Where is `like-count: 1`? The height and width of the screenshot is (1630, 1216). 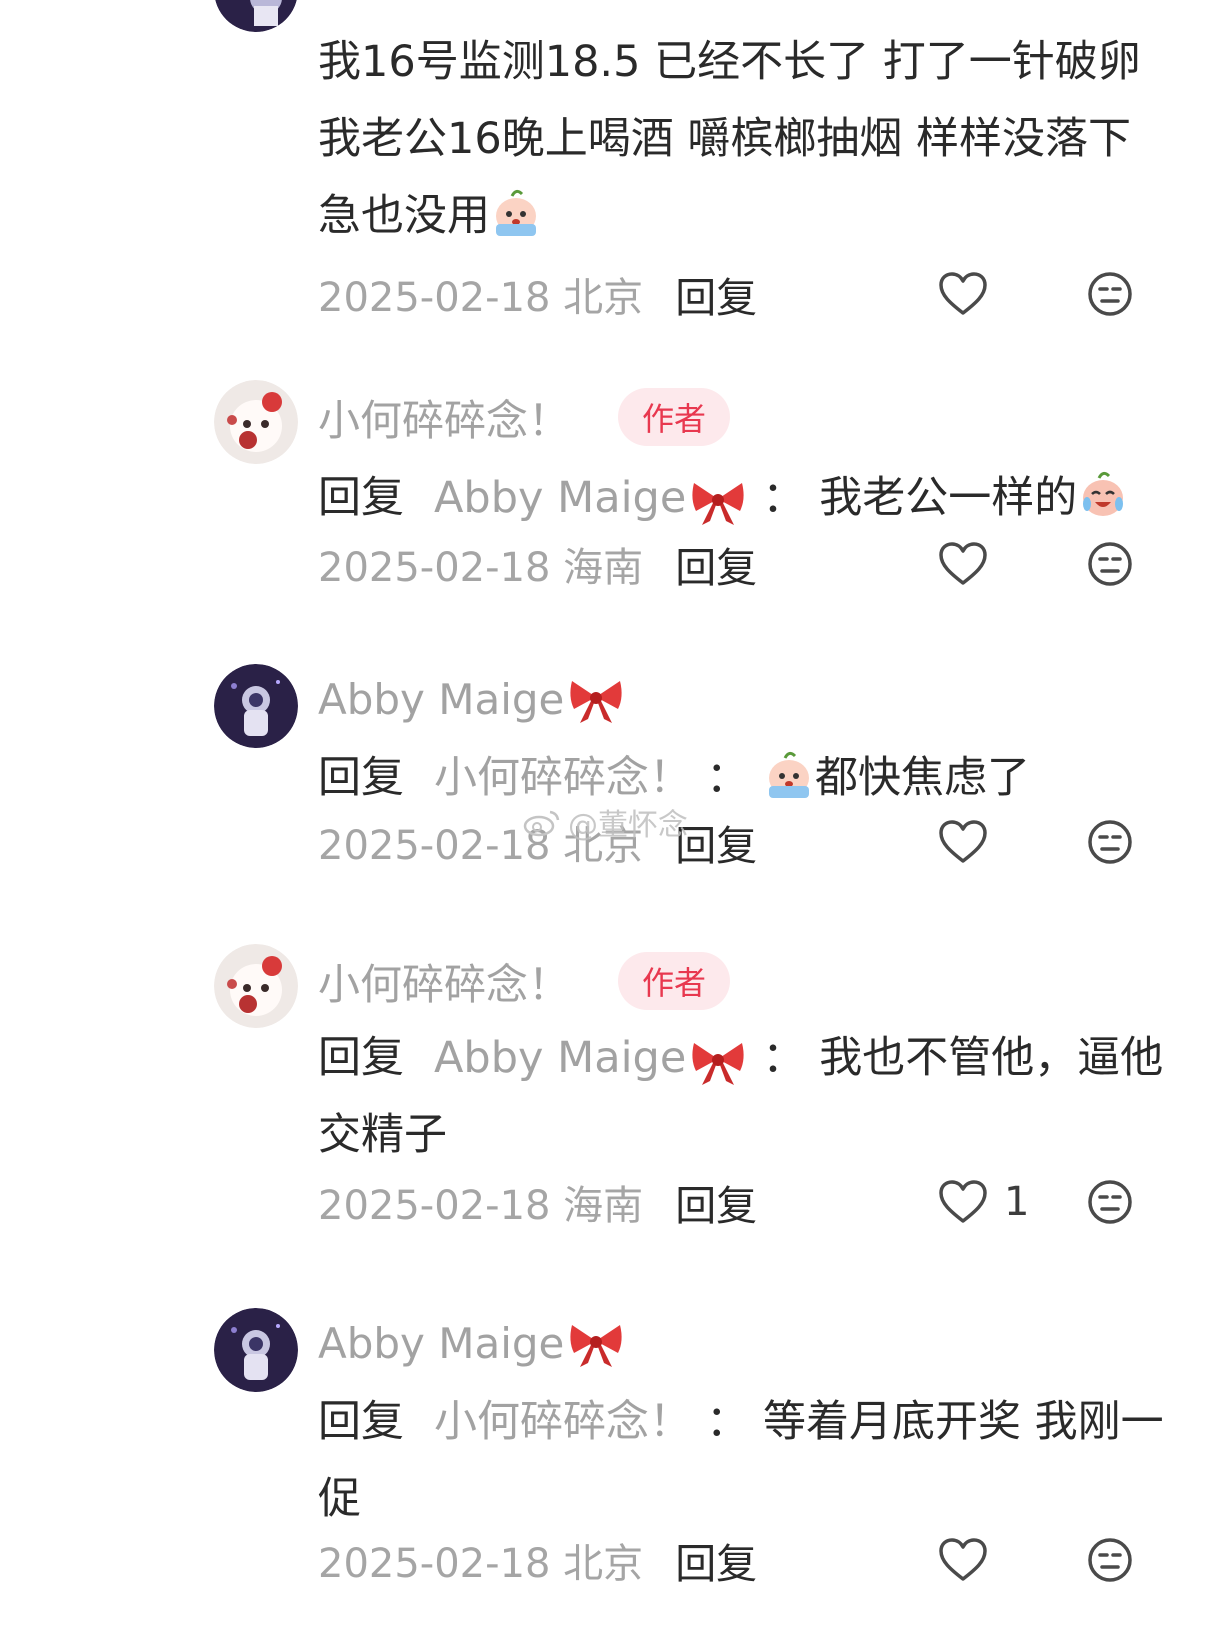 like-count: 1 is located at coordinates (1017, 1202).